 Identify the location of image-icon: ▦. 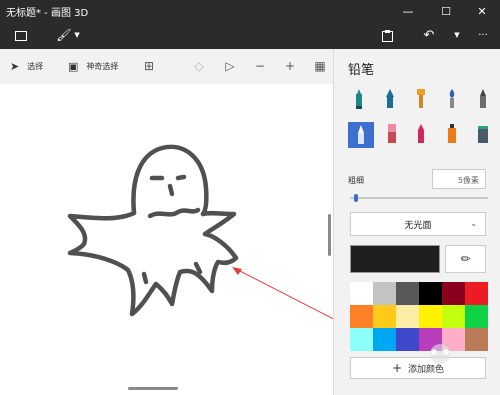
(320, 66).